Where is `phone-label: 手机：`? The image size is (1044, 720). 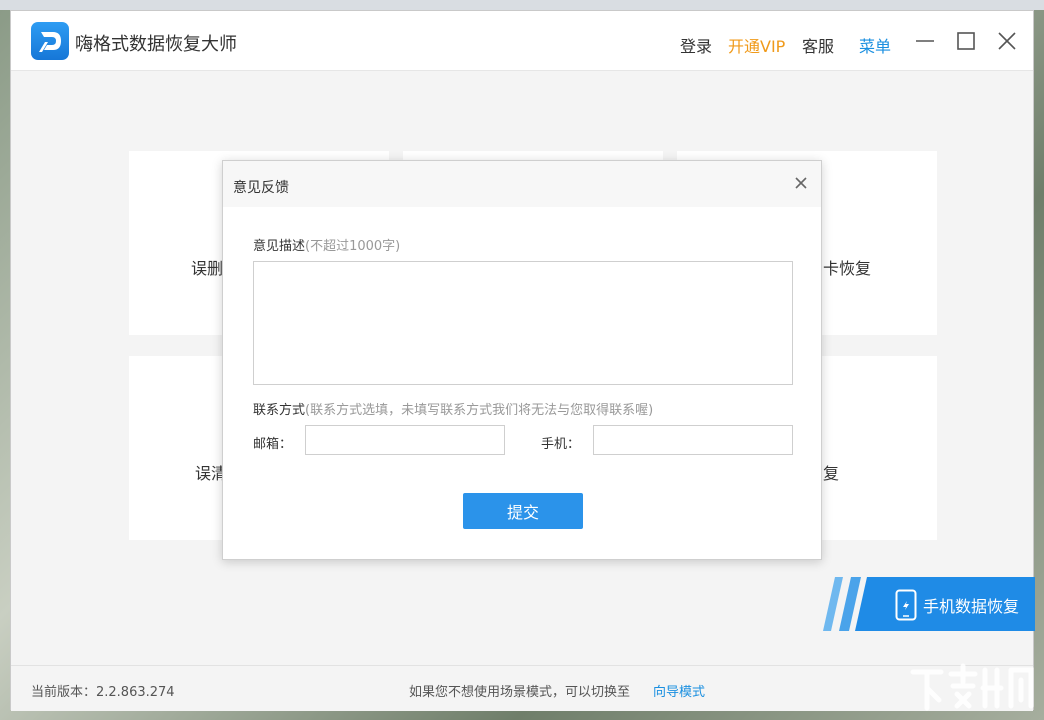
phone-label: 手机： is located at coordinates (561, 444).